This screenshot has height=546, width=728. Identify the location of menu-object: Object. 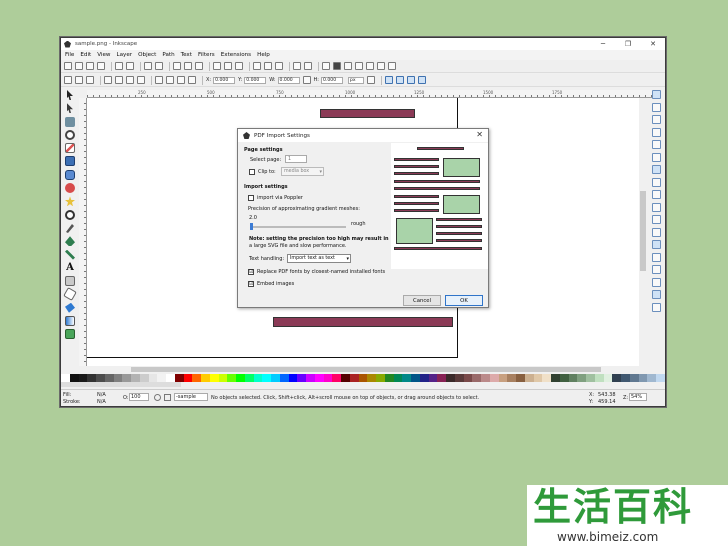
(147, 55).